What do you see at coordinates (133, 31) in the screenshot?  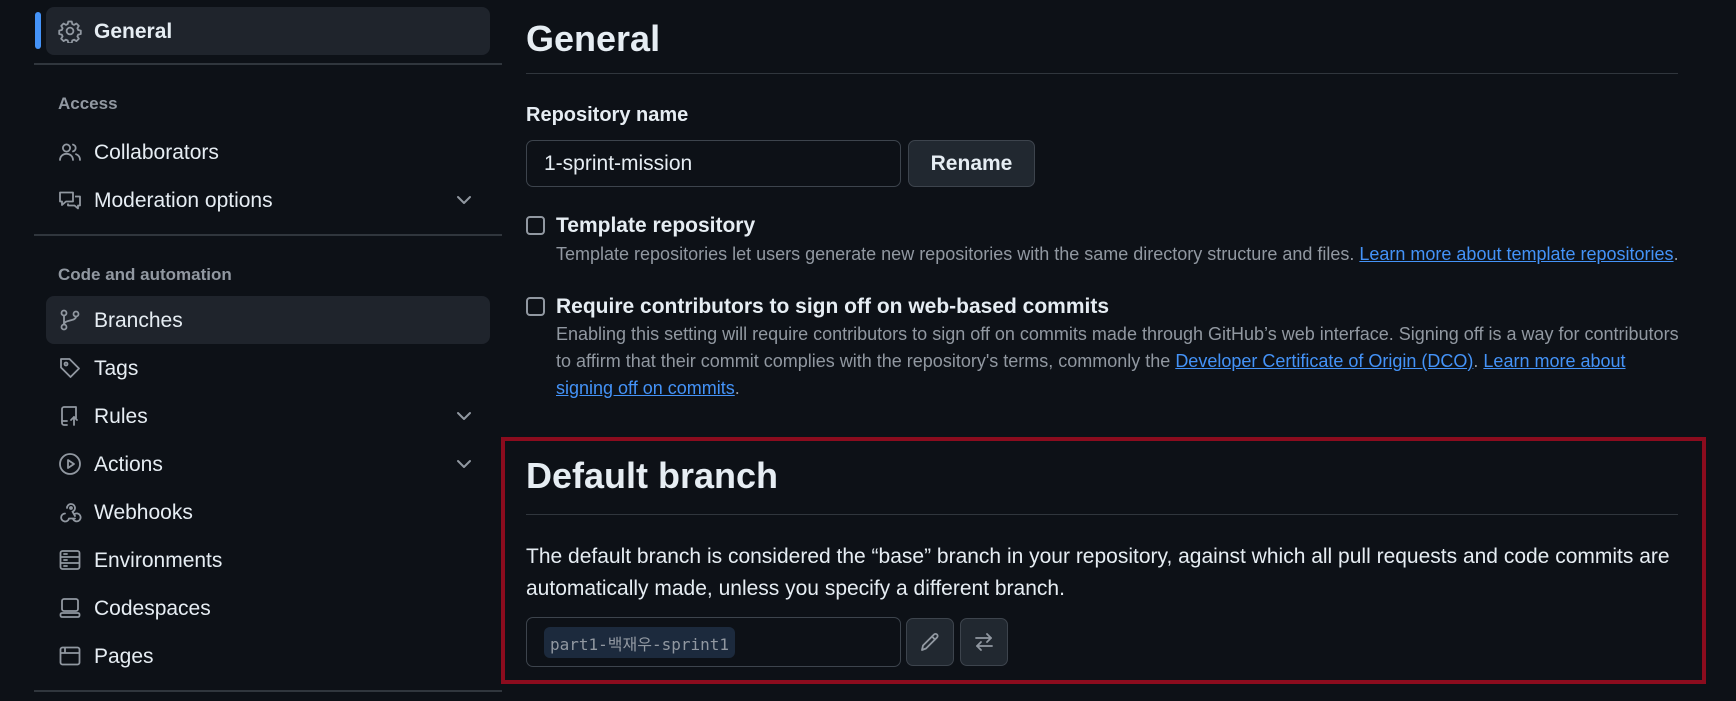 I see `sidebar-item-label: General` at bounding box center [133, 31].